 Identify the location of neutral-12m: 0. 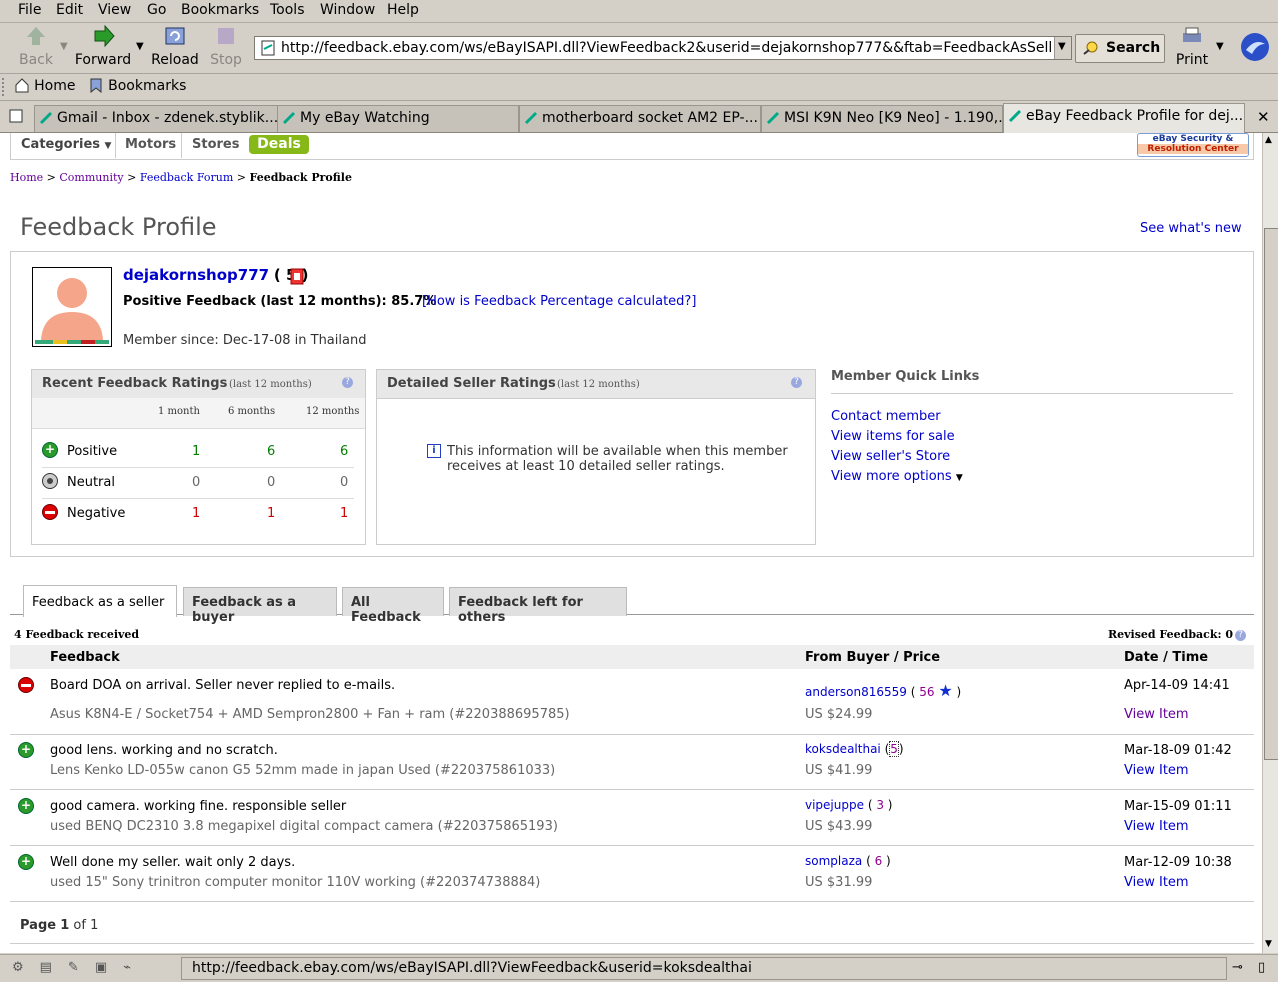
(344, 482).